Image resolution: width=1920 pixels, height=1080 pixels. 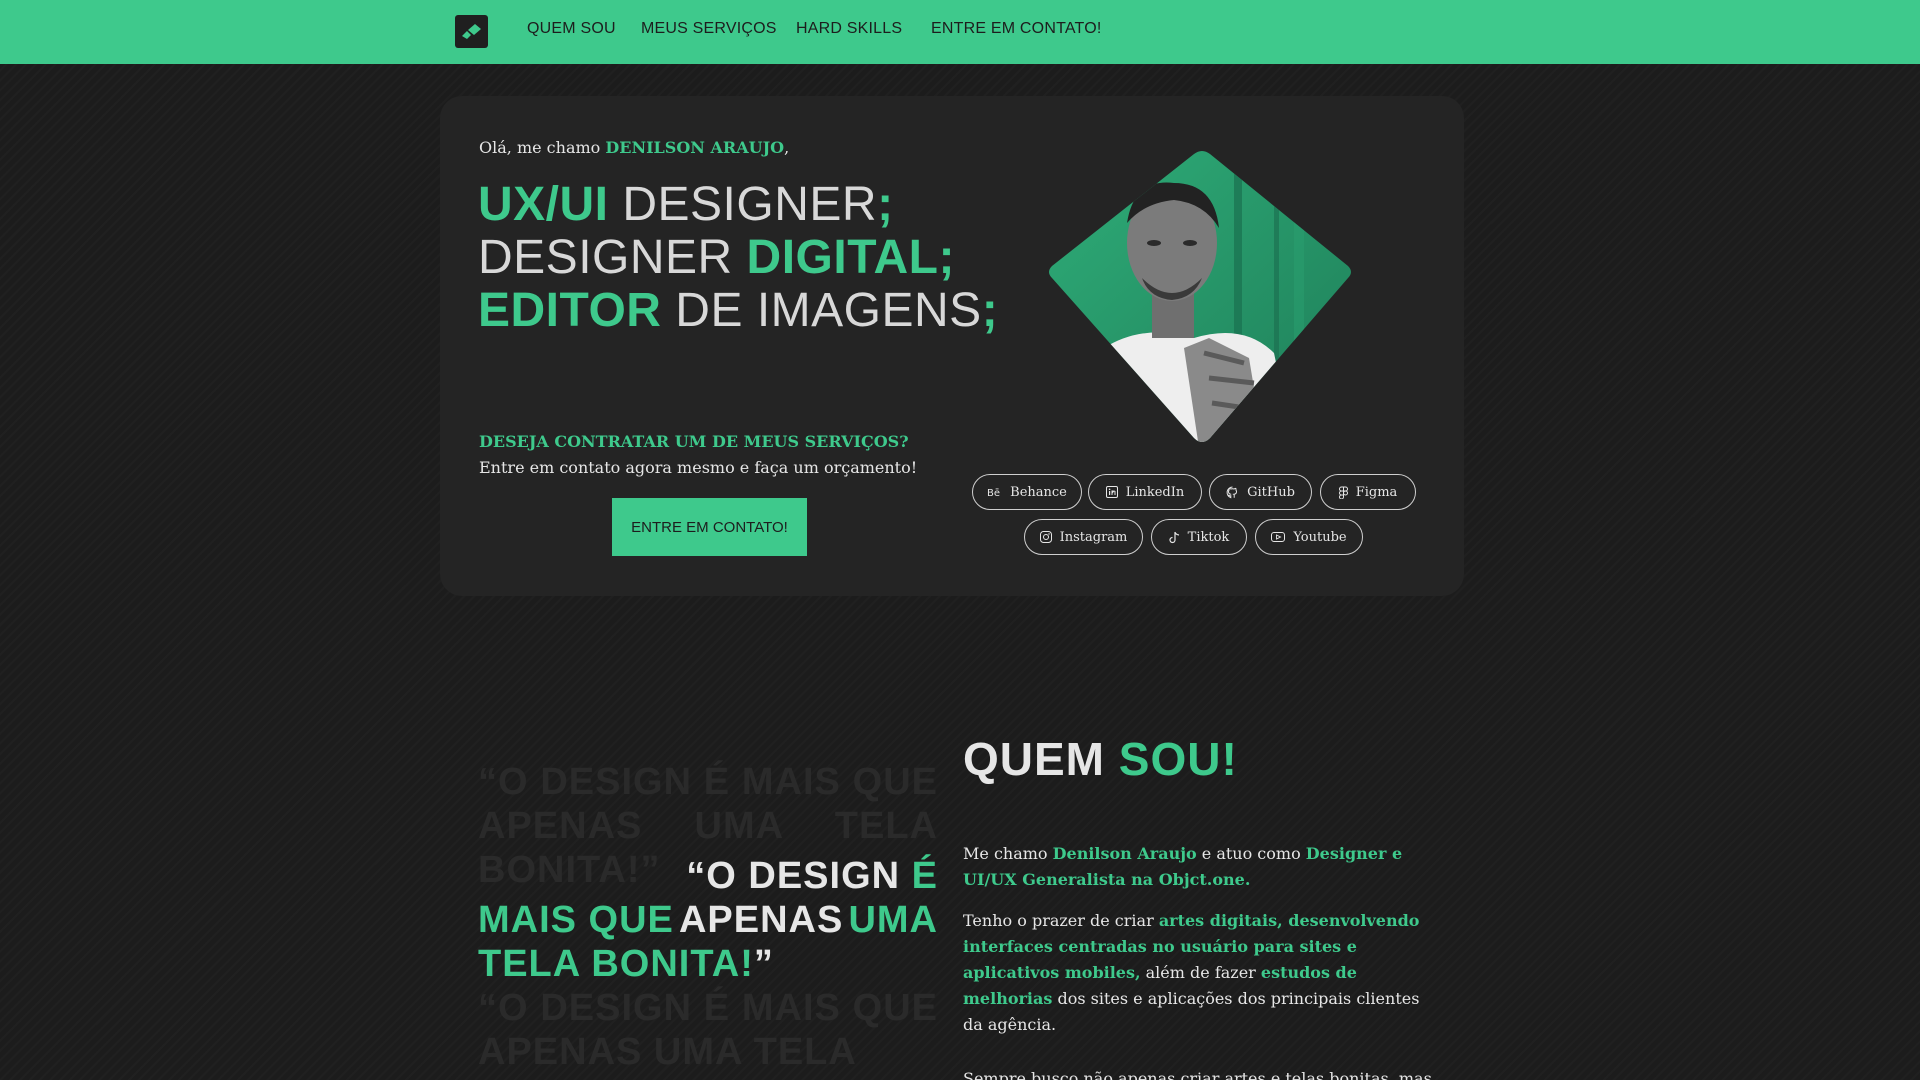 What do you see at coordinates (761, 920) in the screenshot?
I see `quote-line-2-white: APENAS` at bounding box center [761, 920].